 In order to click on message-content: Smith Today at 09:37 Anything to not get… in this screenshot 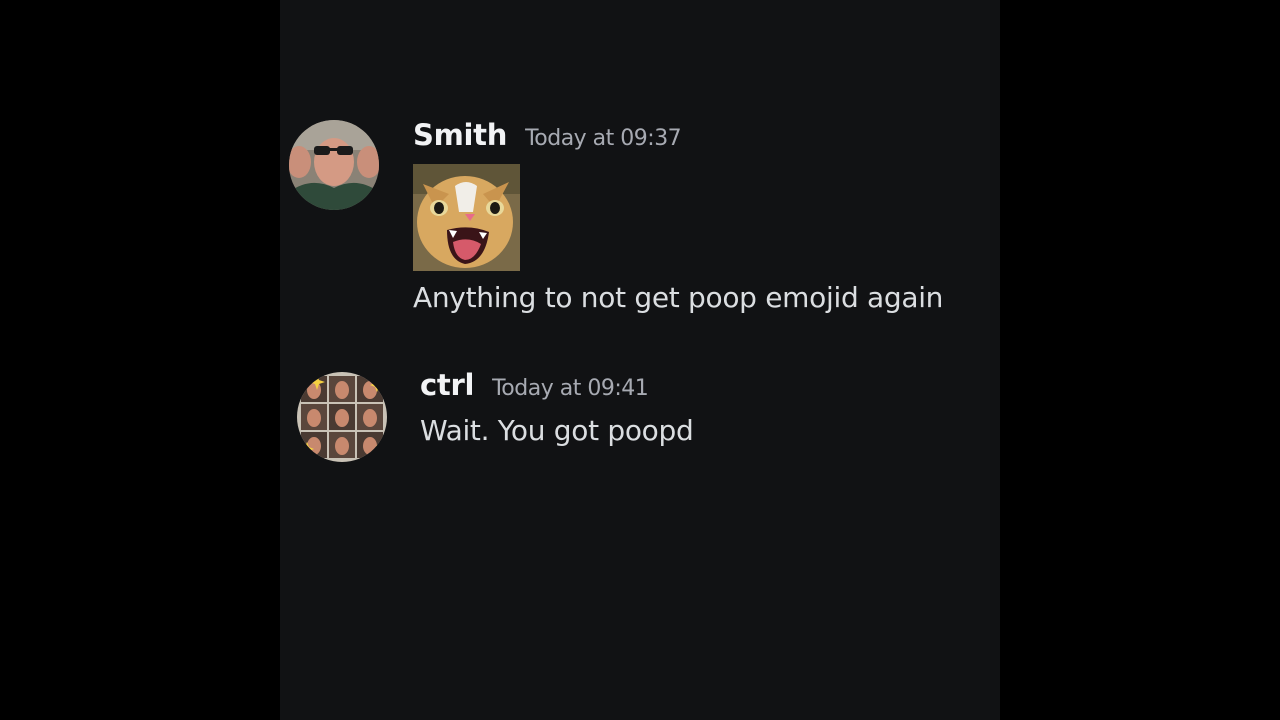, I will do `click(678, 216)`.